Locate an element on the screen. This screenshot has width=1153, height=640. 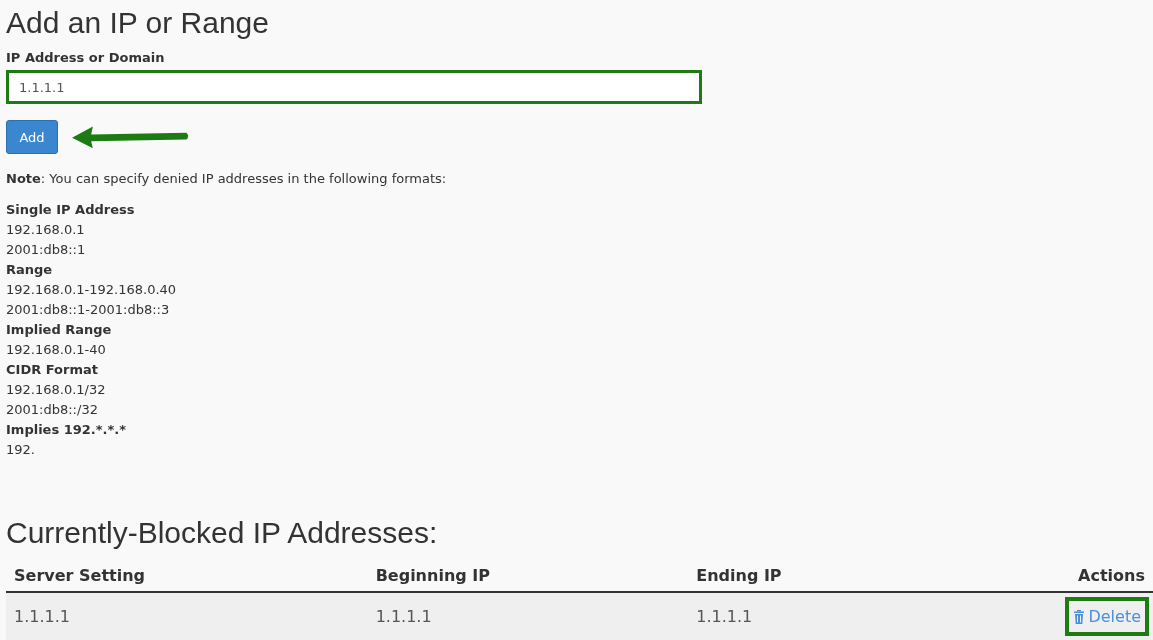
ip-input-field: 1.1.1.1 is located at coordinates (354, 87).